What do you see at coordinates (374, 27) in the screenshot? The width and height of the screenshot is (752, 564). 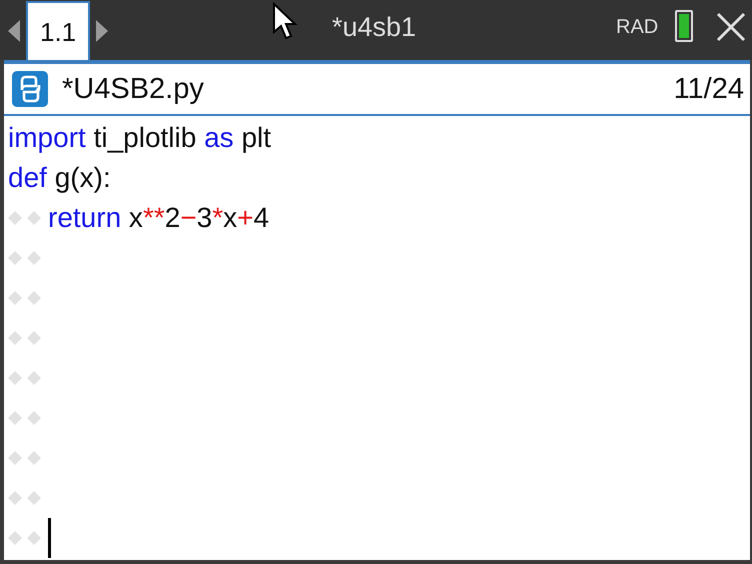 I see `document-title: *u4sb1` at bounding box center [374, 27].